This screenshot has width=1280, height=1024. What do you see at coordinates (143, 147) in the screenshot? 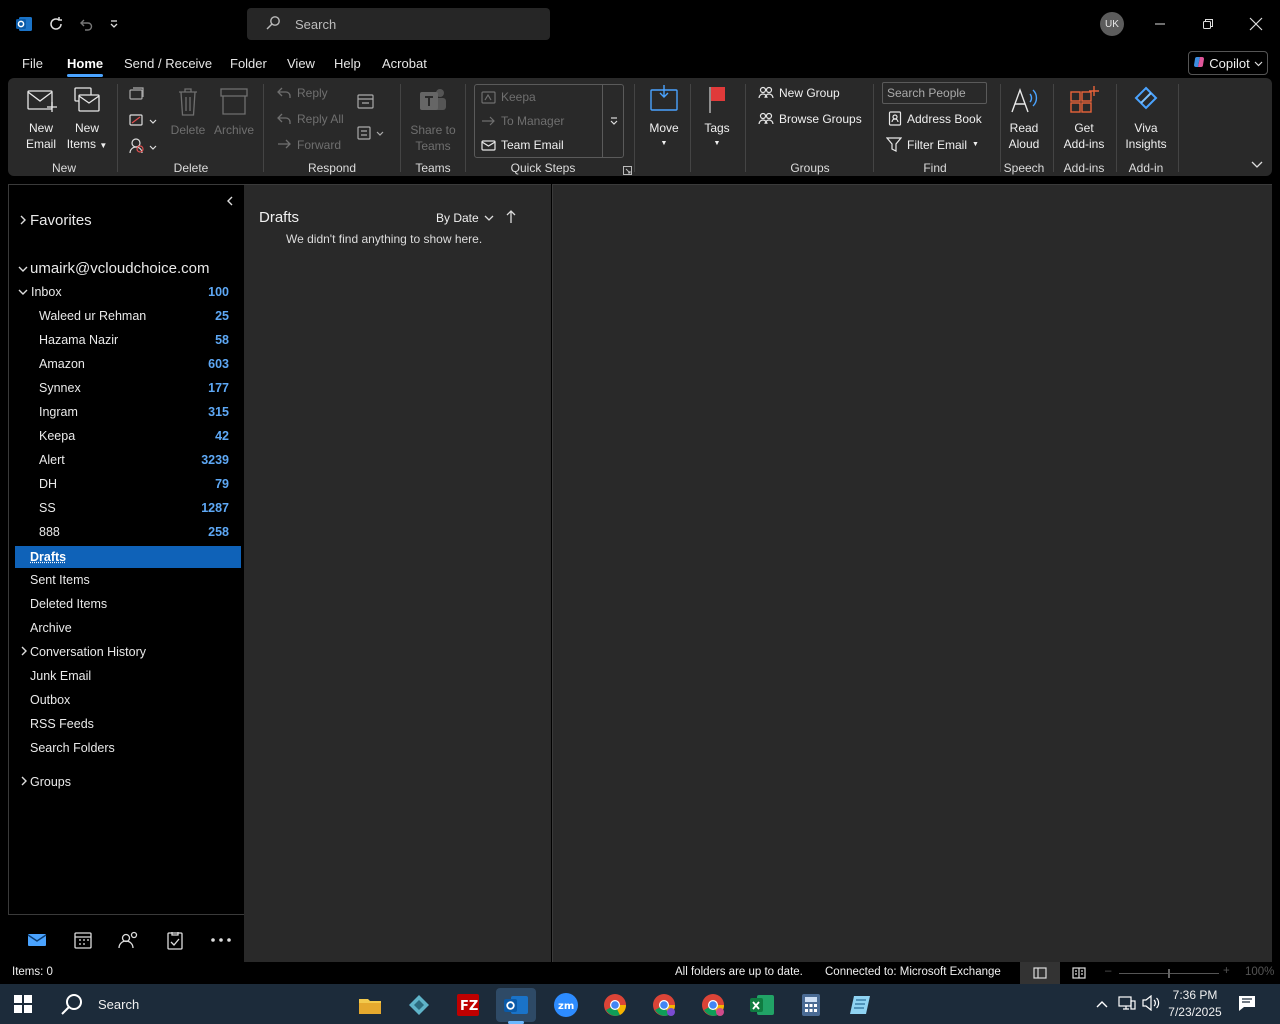
I see `junk-icon` at bounding box center [143, 147].